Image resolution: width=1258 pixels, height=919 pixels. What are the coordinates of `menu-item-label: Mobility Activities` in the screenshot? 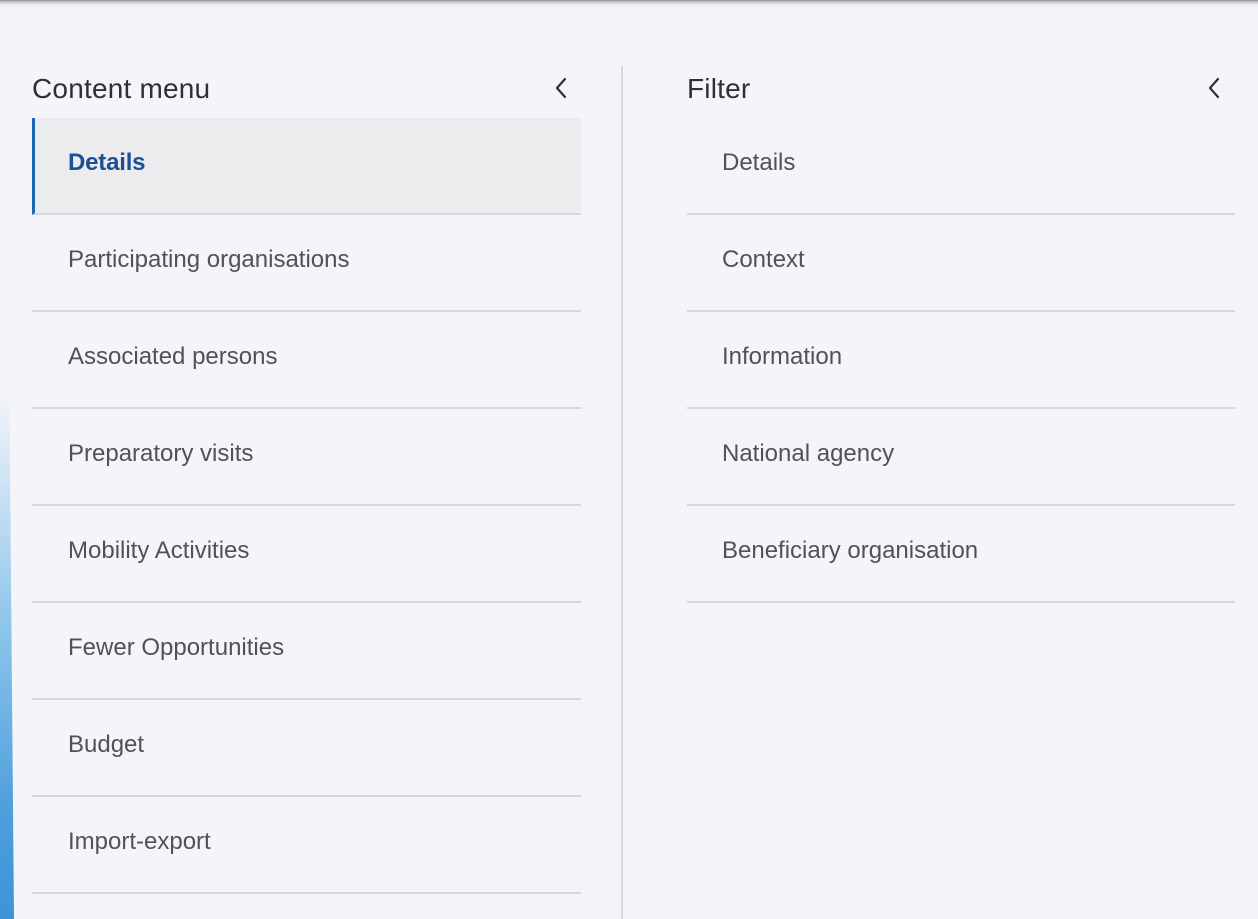 It's located at (159, 550).